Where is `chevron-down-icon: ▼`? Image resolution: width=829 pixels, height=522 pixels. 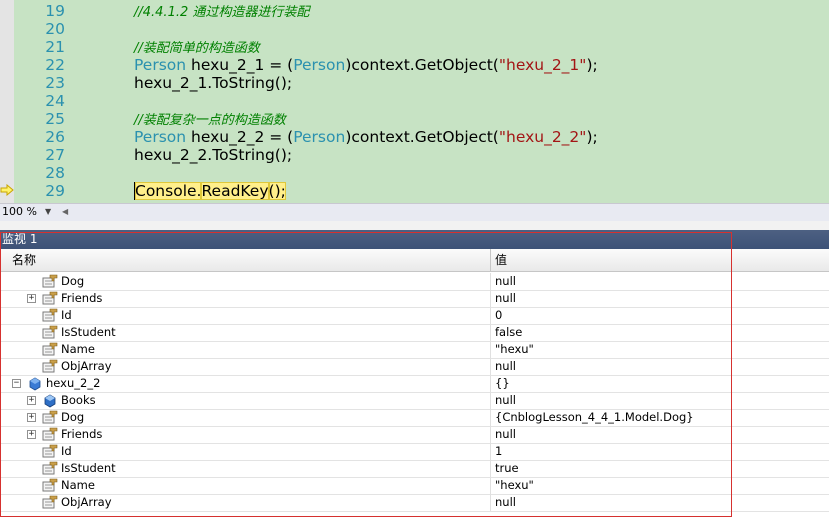 chevron-down-icon: ▼ is located at coordinates (48, 212).